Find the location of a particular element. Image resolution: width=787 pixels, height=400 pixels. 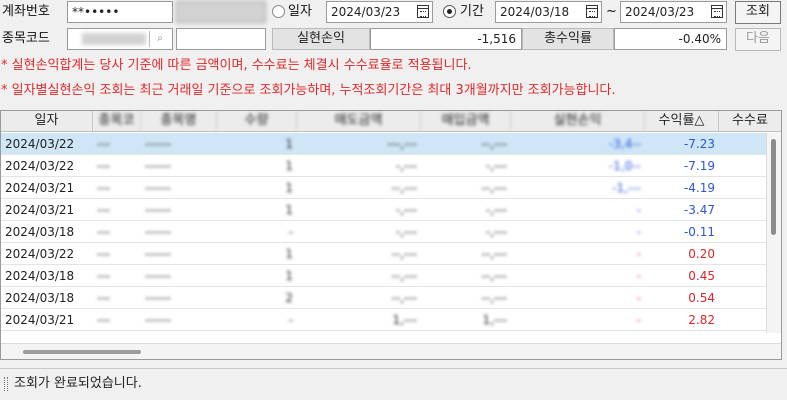

table-row: 2024/03/21 --- ------ 1 -,--- -,--- - -3.47 is located at coordinates (383, 210).